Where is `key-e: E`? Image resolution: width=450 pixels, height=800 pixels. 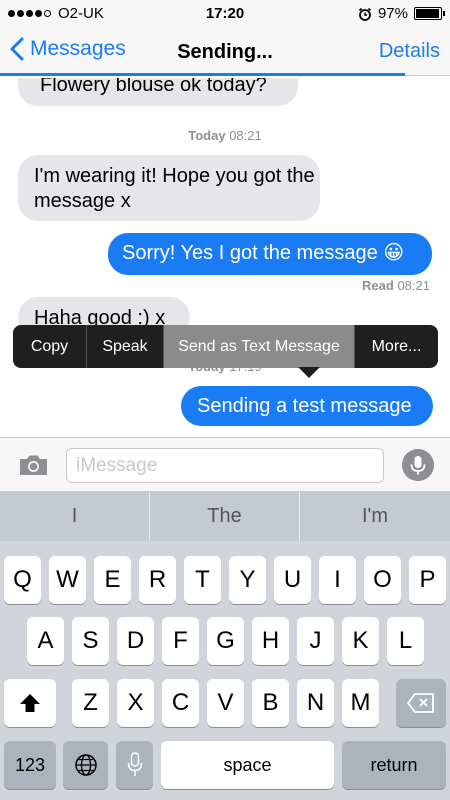
key-e: E is located at coordinates (112, 580).